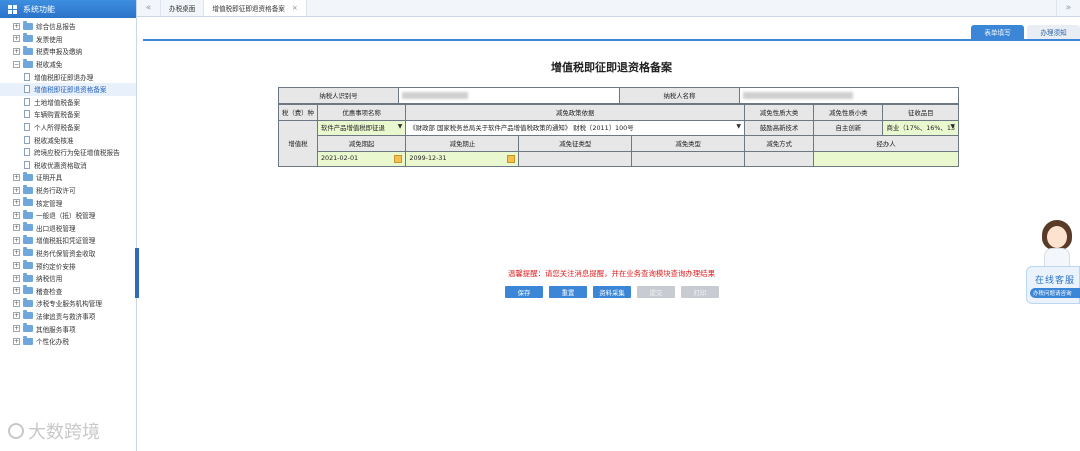  I want to click on sidebar-item-label: 证明开具, so click(49, 178).